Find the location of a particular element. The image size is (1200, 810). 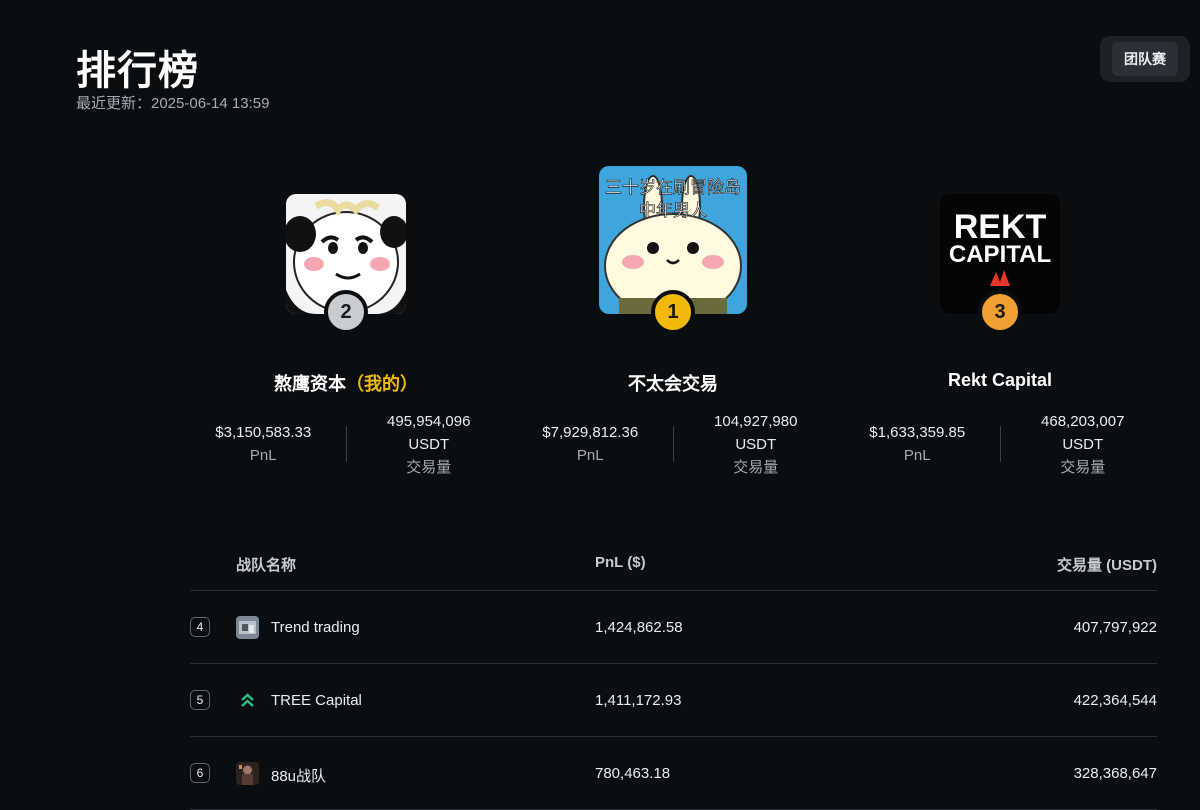

rank-number: 5 is located at coordinates (200, 700).